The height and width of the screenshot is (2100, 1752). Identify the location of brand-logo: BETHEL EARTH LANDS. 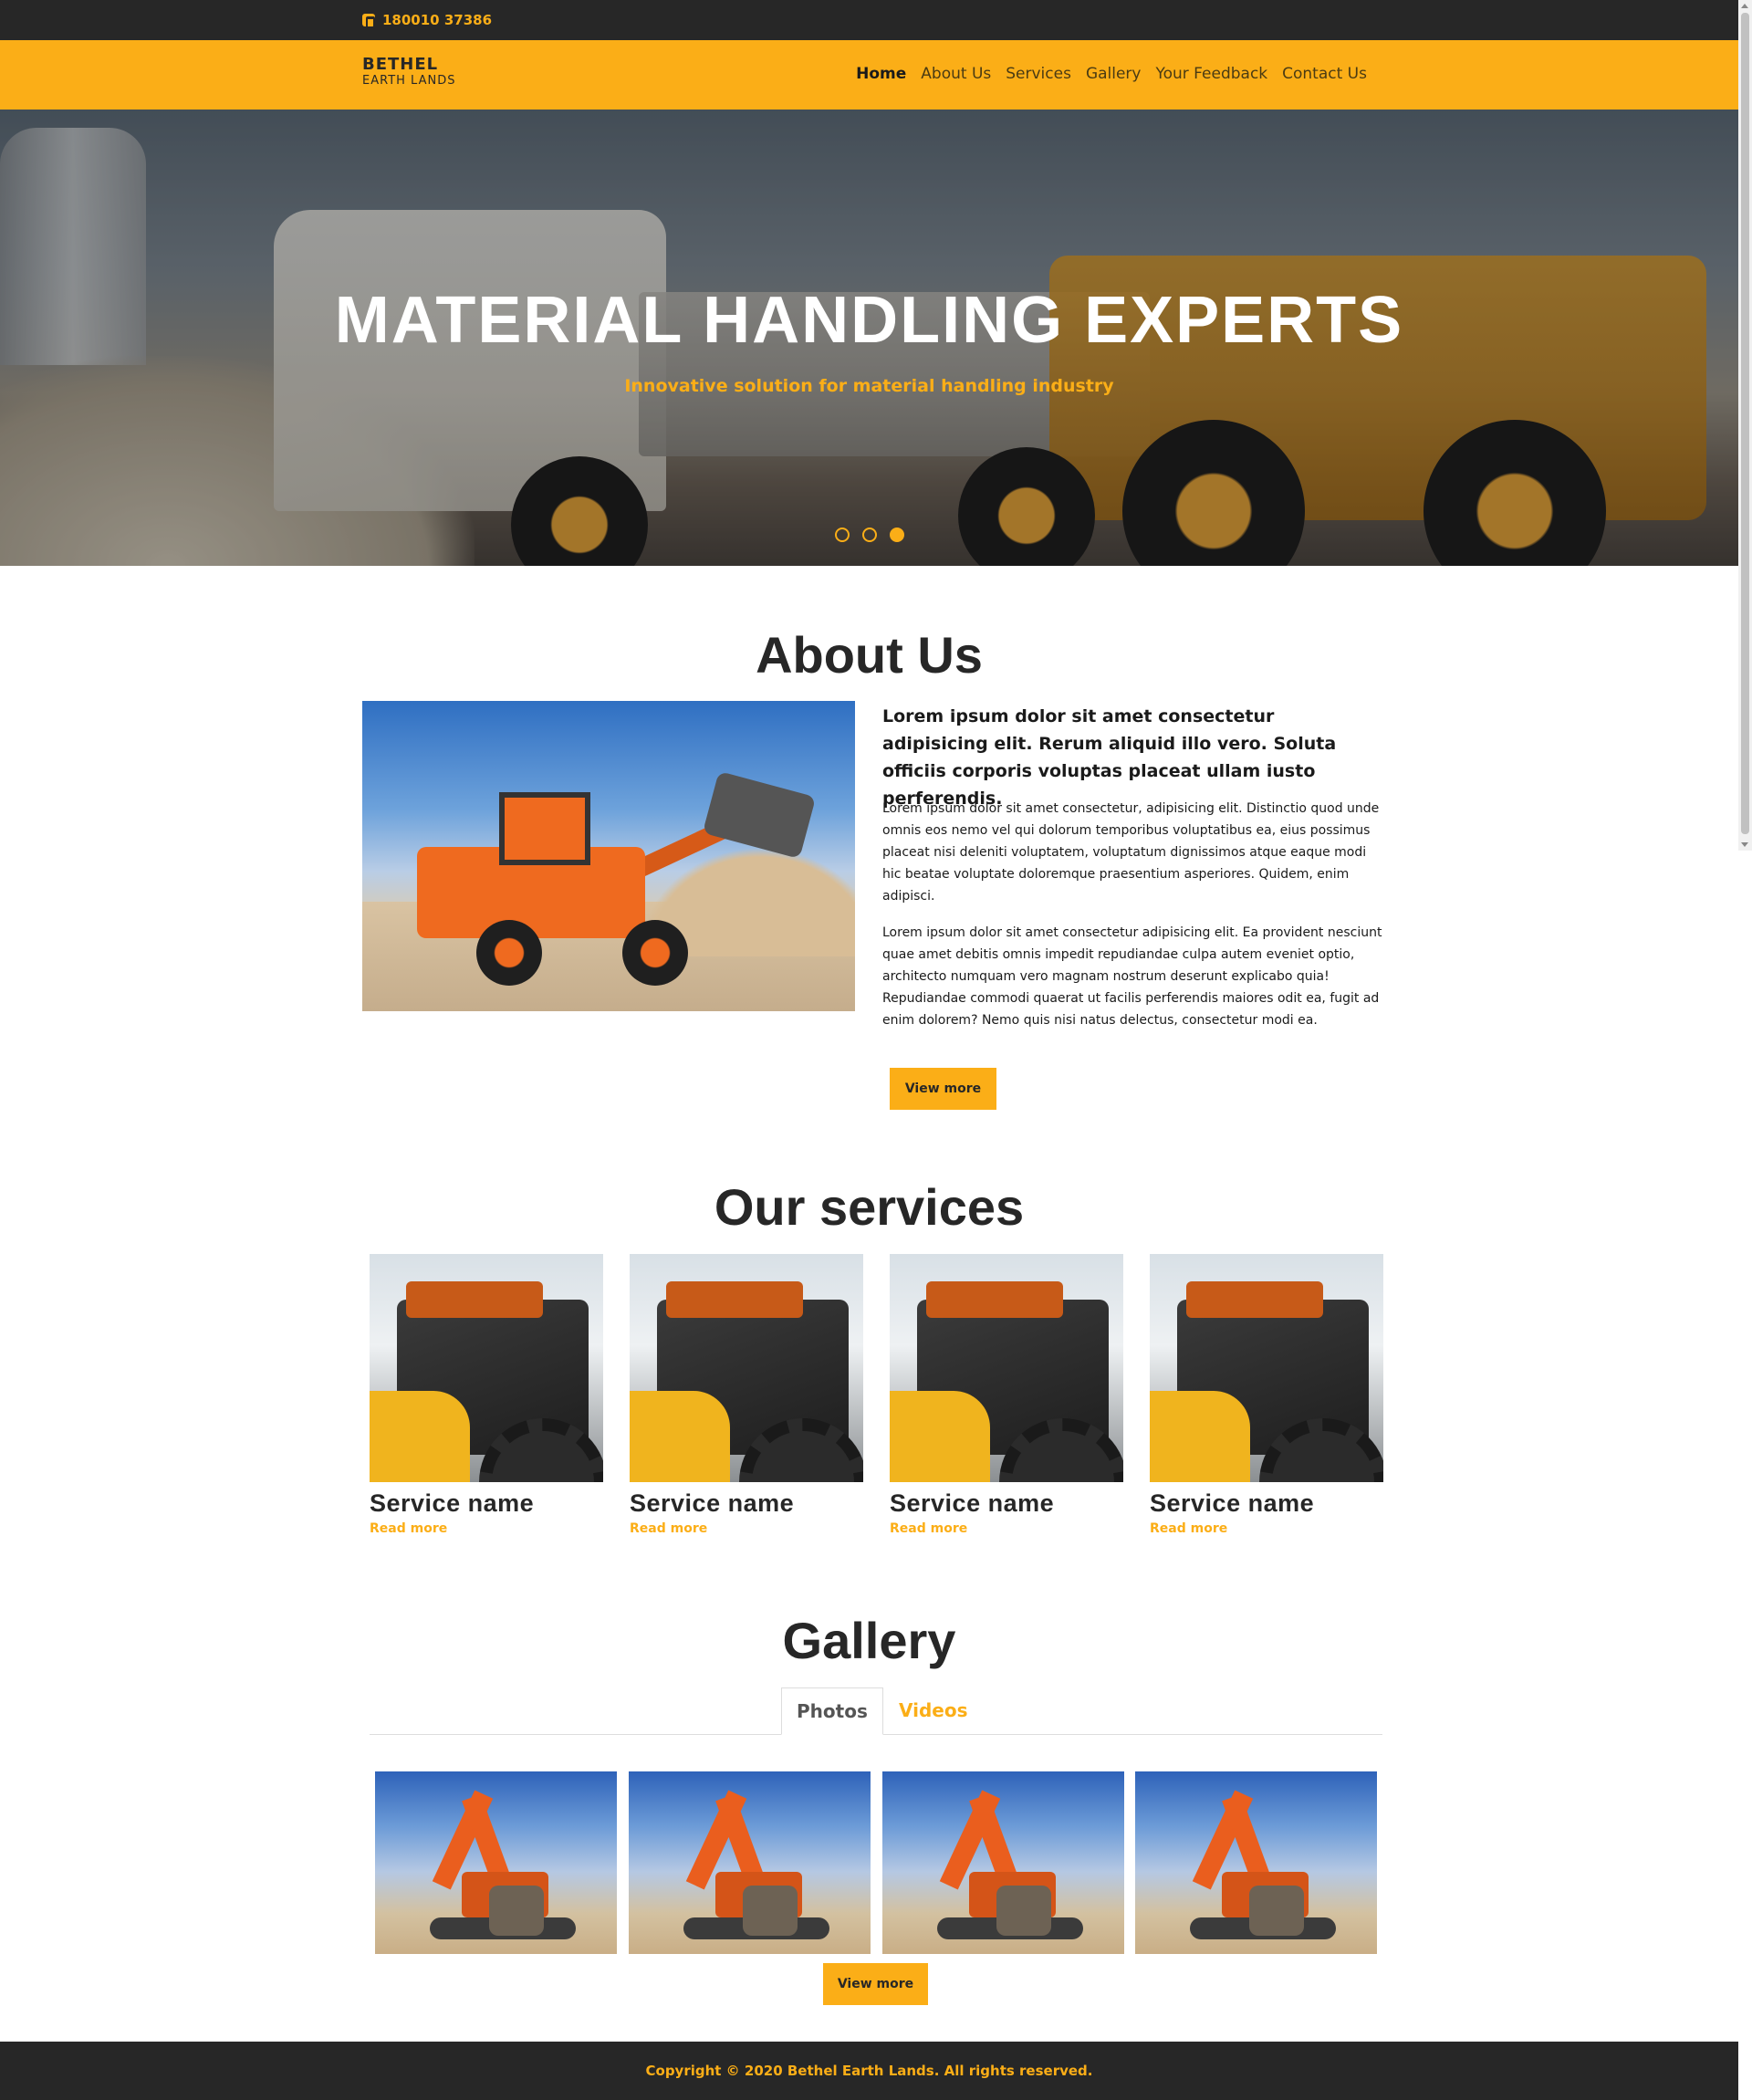
(408, 72).